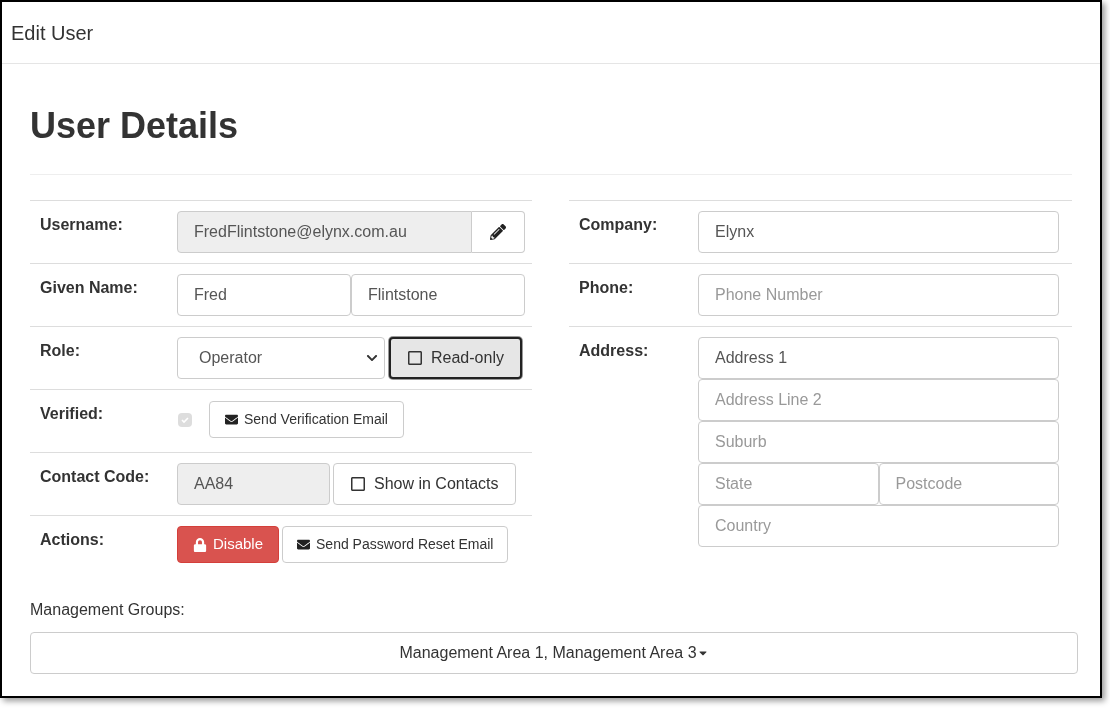 The image size is (1110, 716). I want to click on phone-field: Phone Number, so click(878, 295).